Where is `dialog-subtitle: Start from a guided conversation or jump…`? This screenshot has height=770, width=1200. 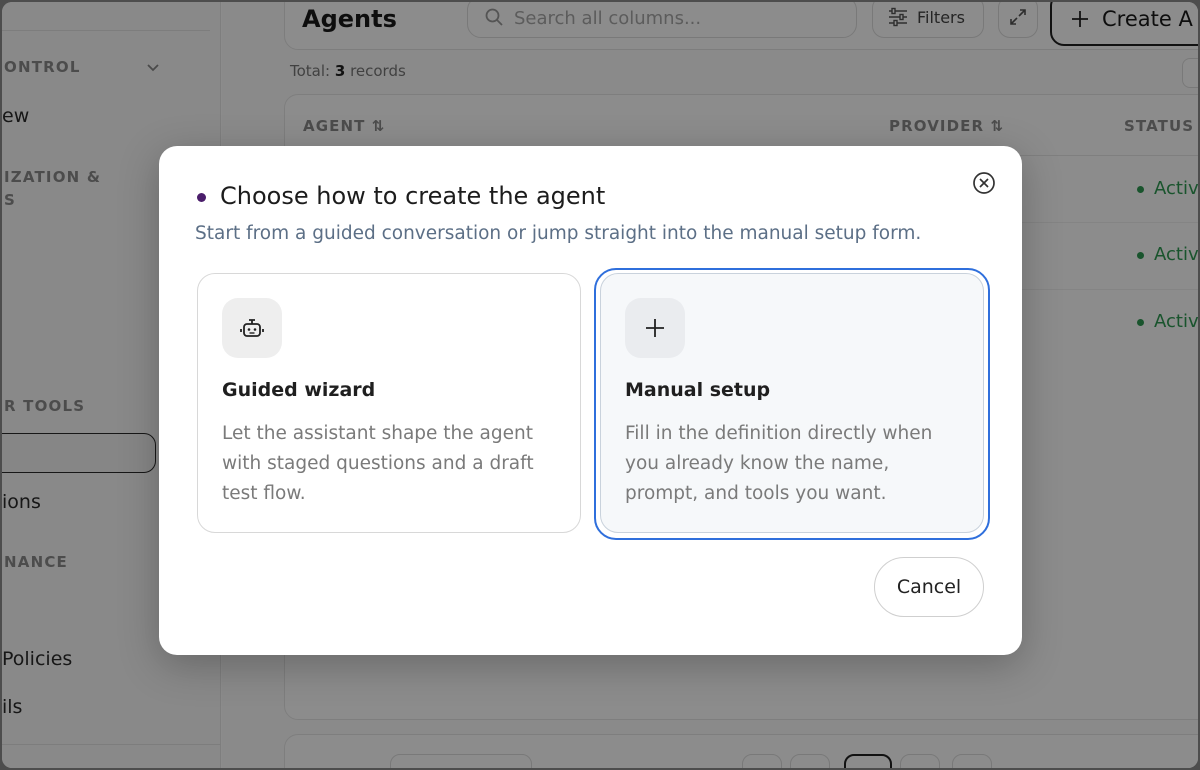 dialog-subtitle: Start from a guided conversation or jump… is located at coordinates (558, 233).